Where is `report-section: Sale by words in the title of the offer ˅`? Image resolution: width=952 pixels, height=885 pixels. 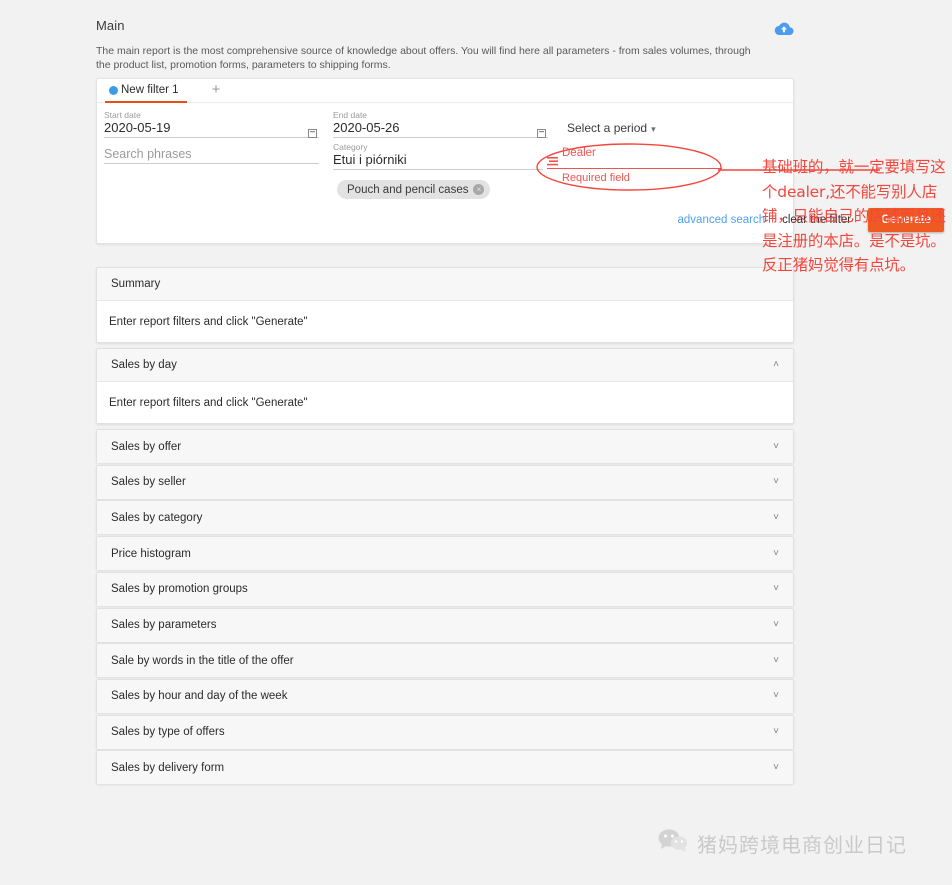 report-section: Sale by words in the title of the offer ˅ is located at coordinates (445, 660).